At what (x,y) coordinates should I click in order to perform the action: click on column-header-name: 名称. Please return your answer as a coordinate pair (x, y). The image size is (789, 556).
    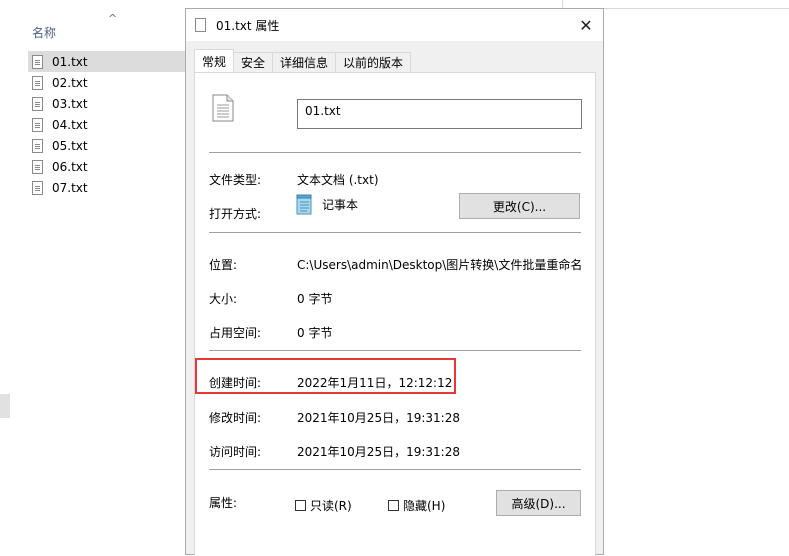
    Looking at the image, I should click on (44, 32).